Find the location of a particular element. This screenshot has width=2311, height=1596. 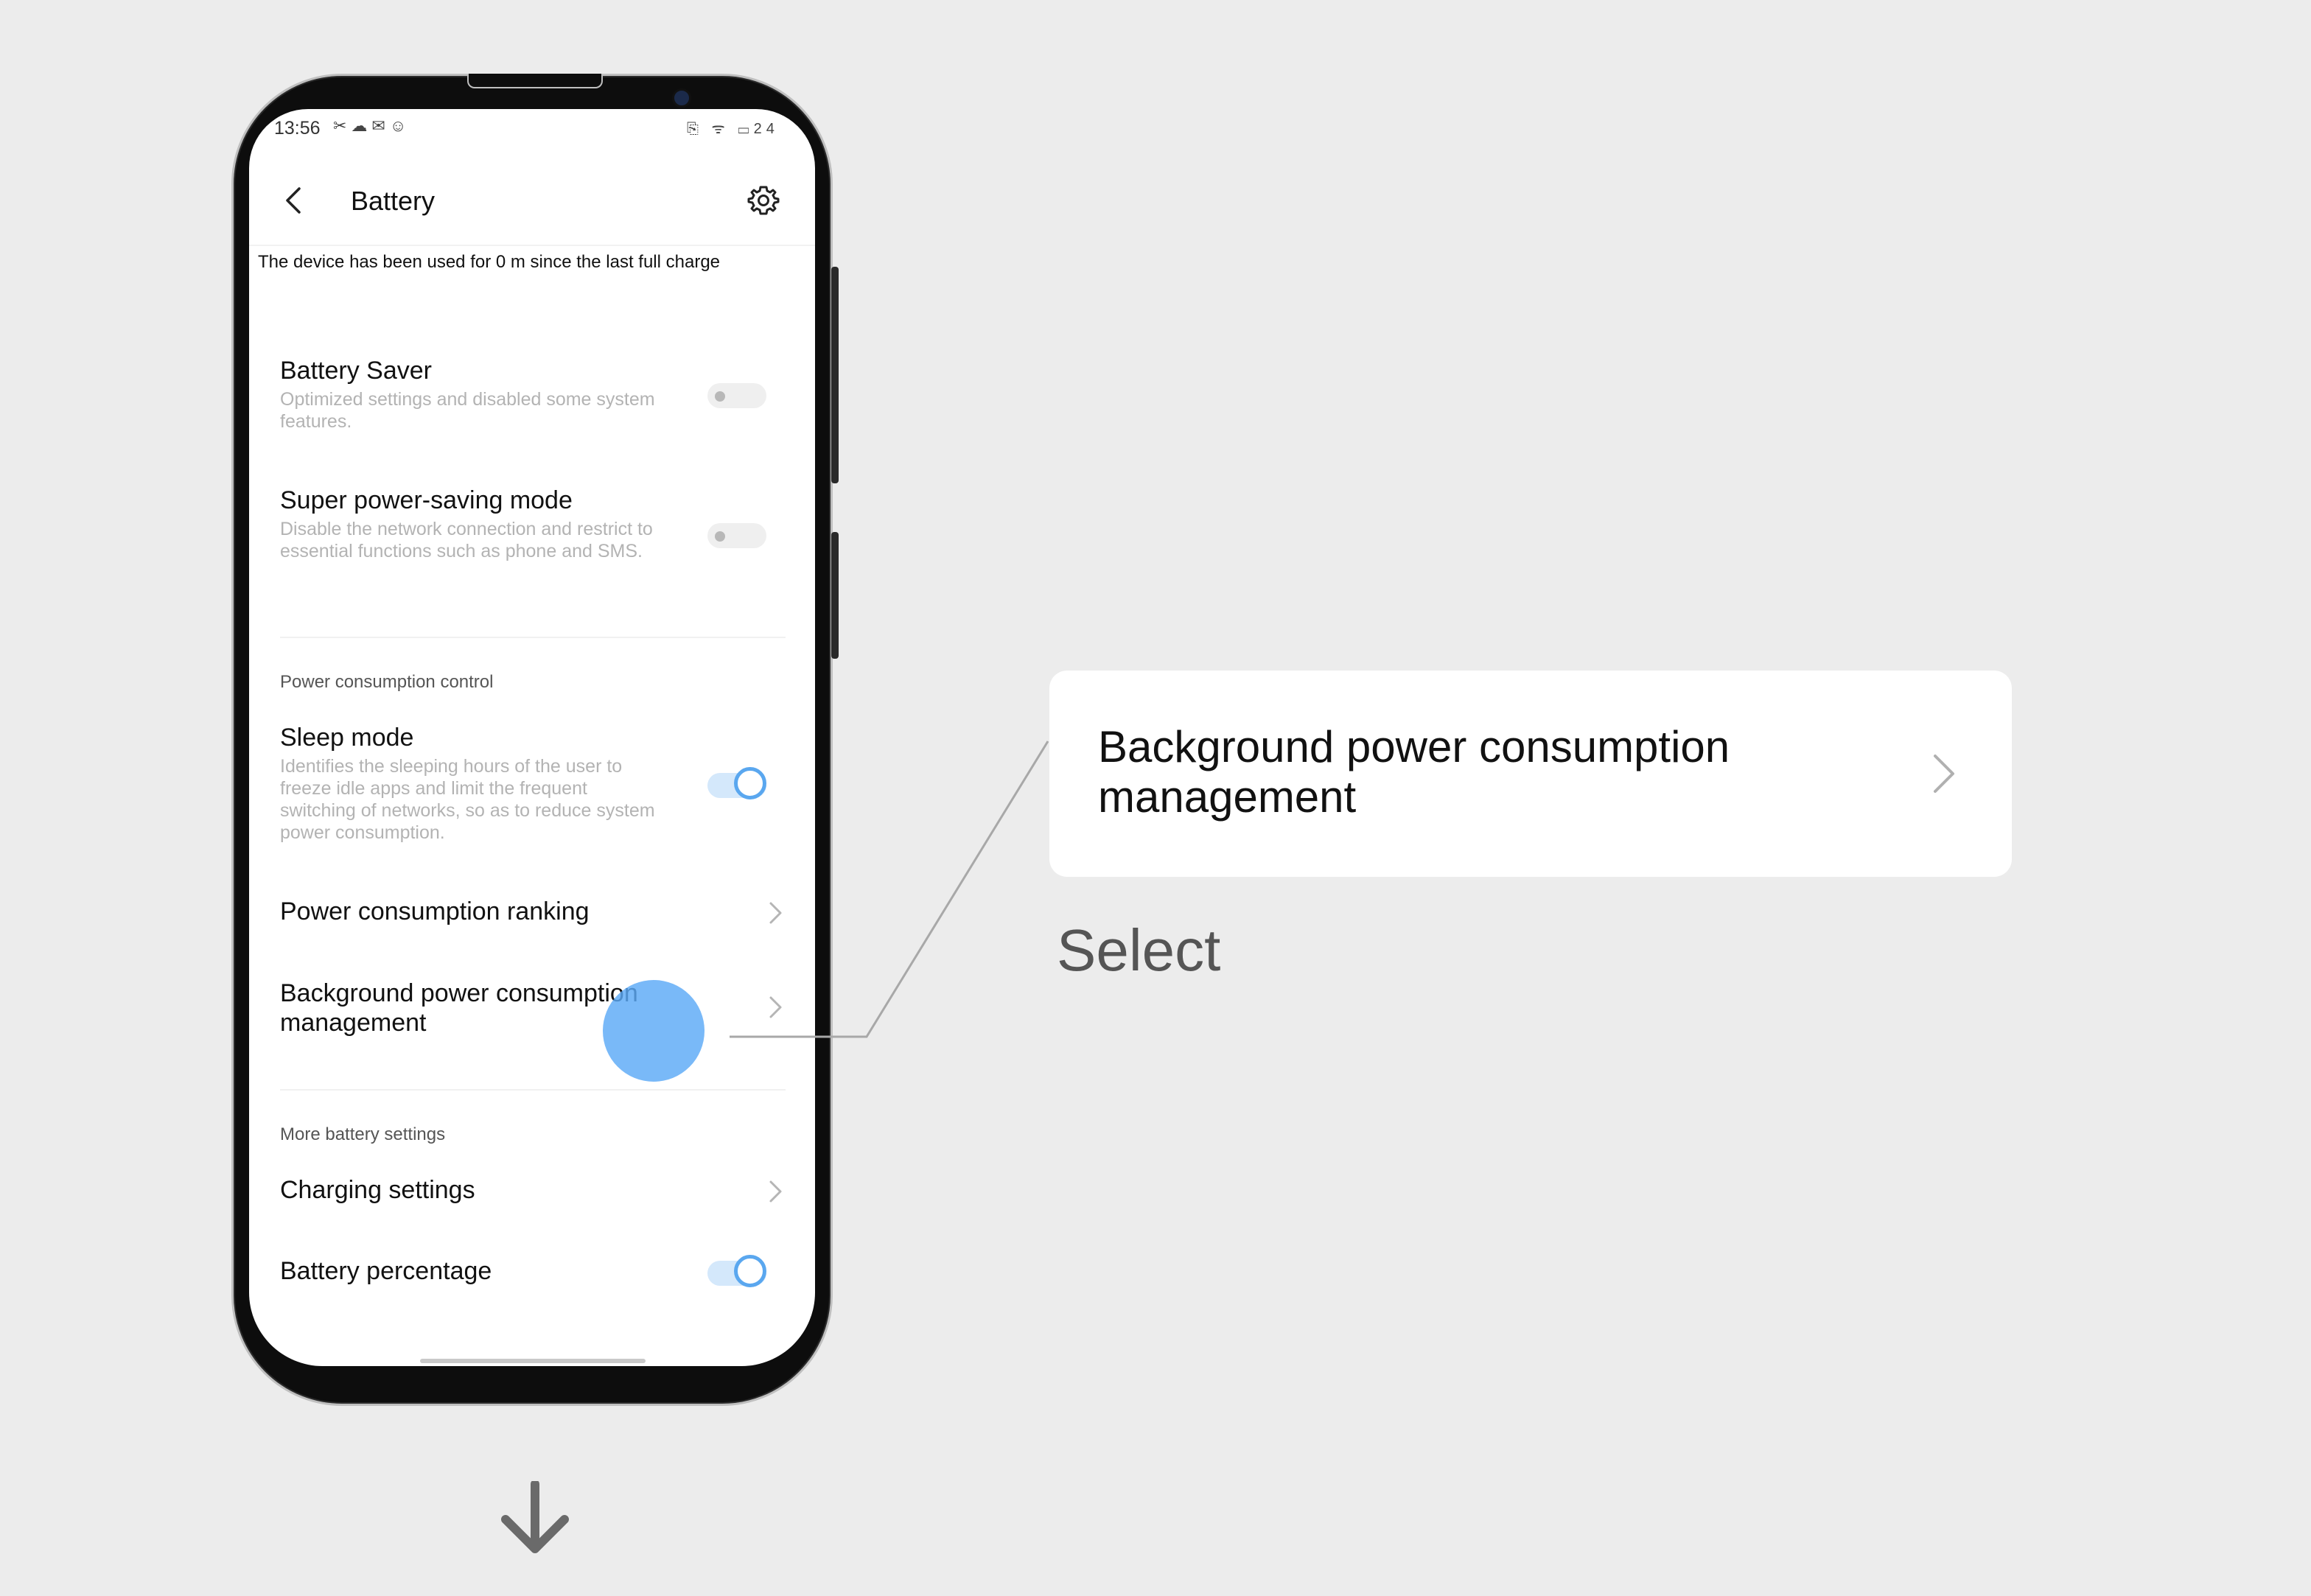

home-indicator is located at coordinates (533, 1361).